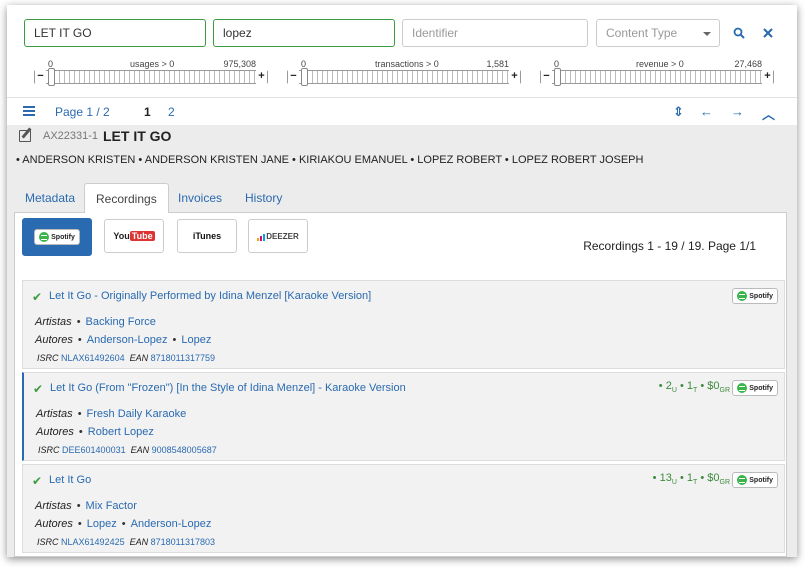 This screenshot has width=805, height=567. I want to click on clear-button, so click(768, 33).